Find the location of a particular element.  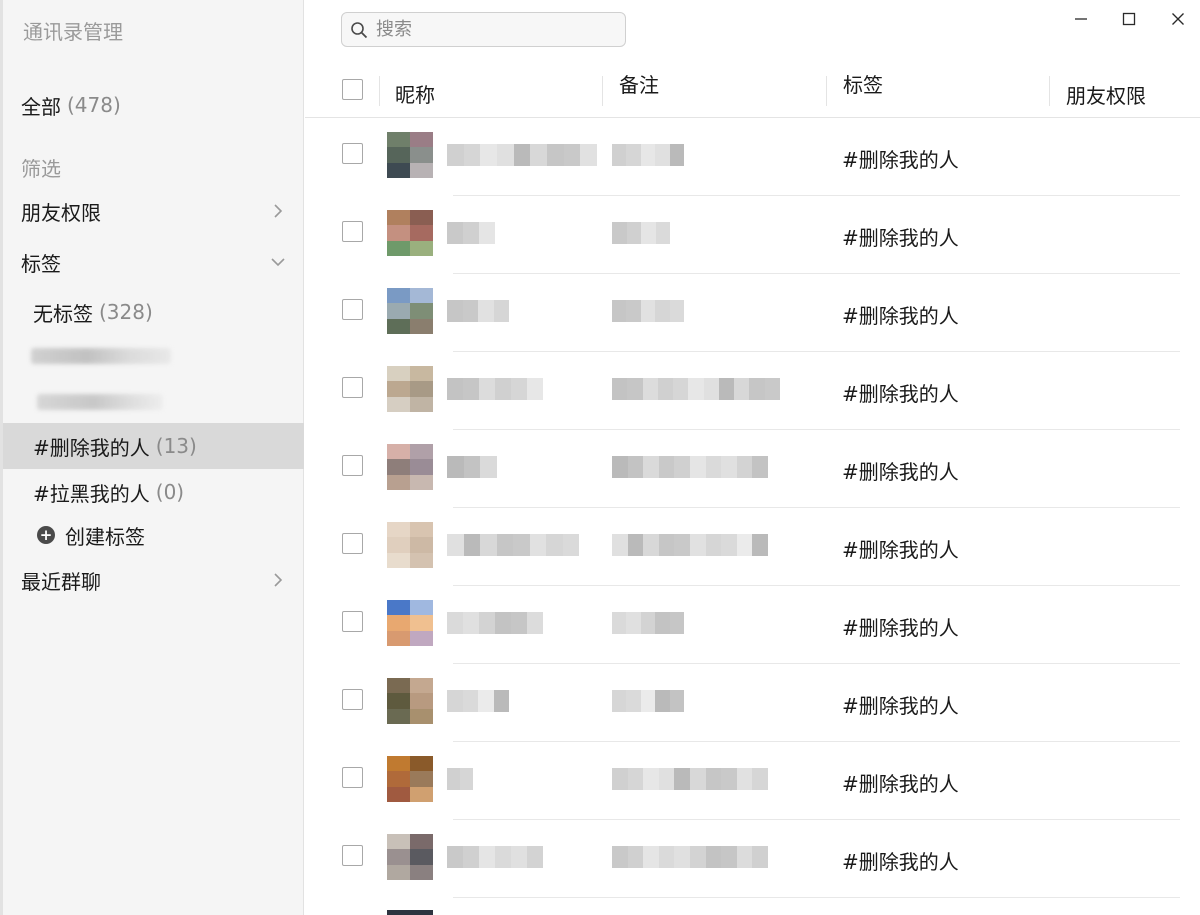

create-tag-label: 创建标签 is located at coordinates (105, 536).